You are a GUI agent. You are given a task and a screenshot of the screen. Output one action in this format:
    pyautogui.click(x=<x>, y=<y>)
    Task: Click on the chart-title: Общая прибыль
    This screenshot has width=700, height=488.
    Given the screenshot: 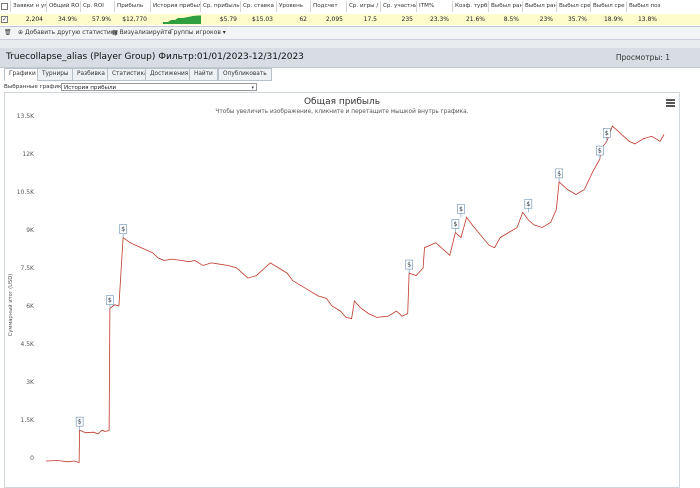 What is the action you would take?
    pyautogui.click(x=342, y=102)
    